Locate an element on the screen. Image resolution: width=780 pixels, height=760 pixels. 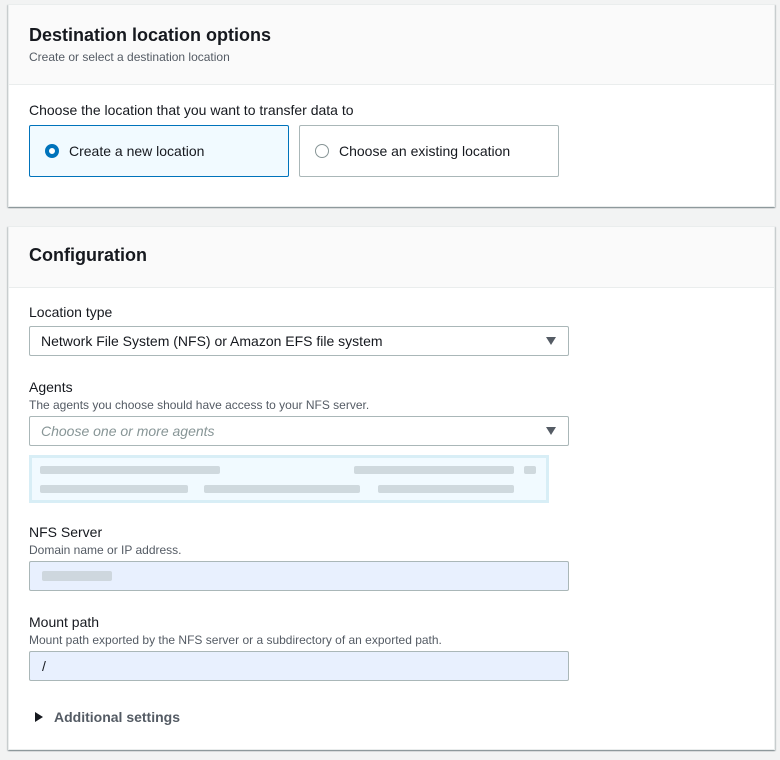
additional-settings-label: Additional settings is located at coordinates (117, 717).